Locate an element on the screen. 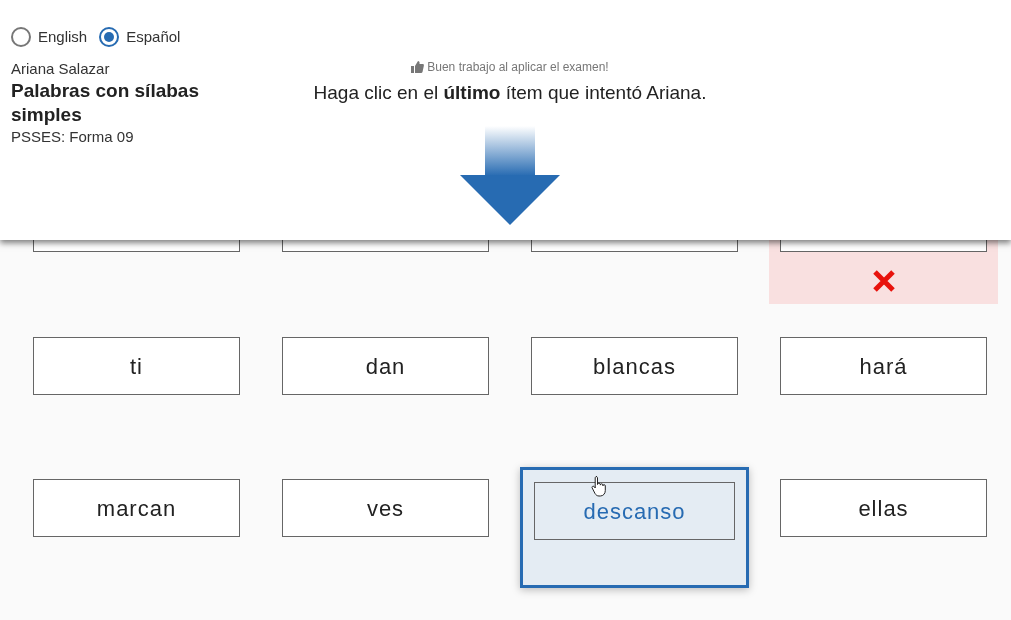 This screenshot has height=620, width=1011. radio-label: English is located at coordinates (63, 37).